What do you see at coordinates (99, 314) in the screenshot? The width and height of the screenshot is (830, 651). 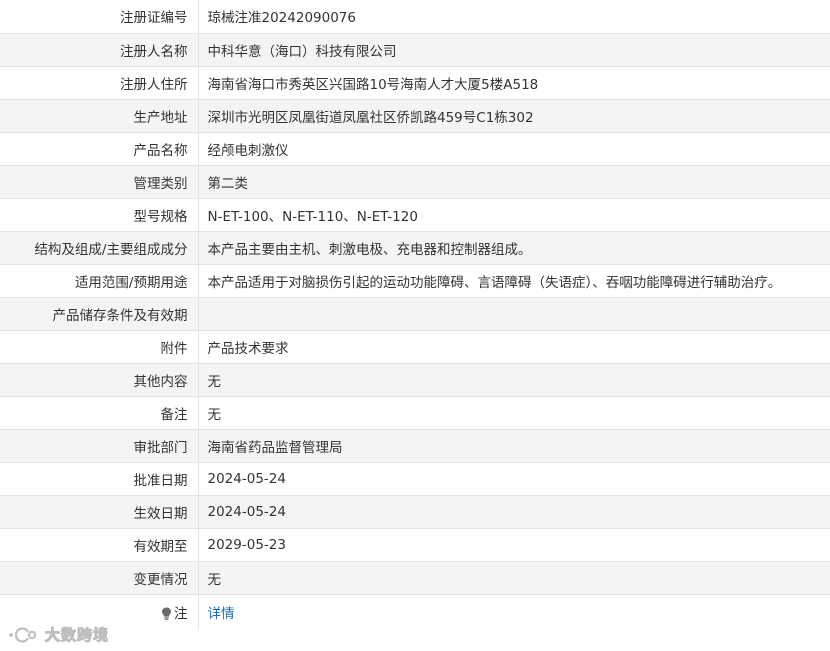 I see `row-label: 产品储存条件及有效期` at bounding box center [99, 314].